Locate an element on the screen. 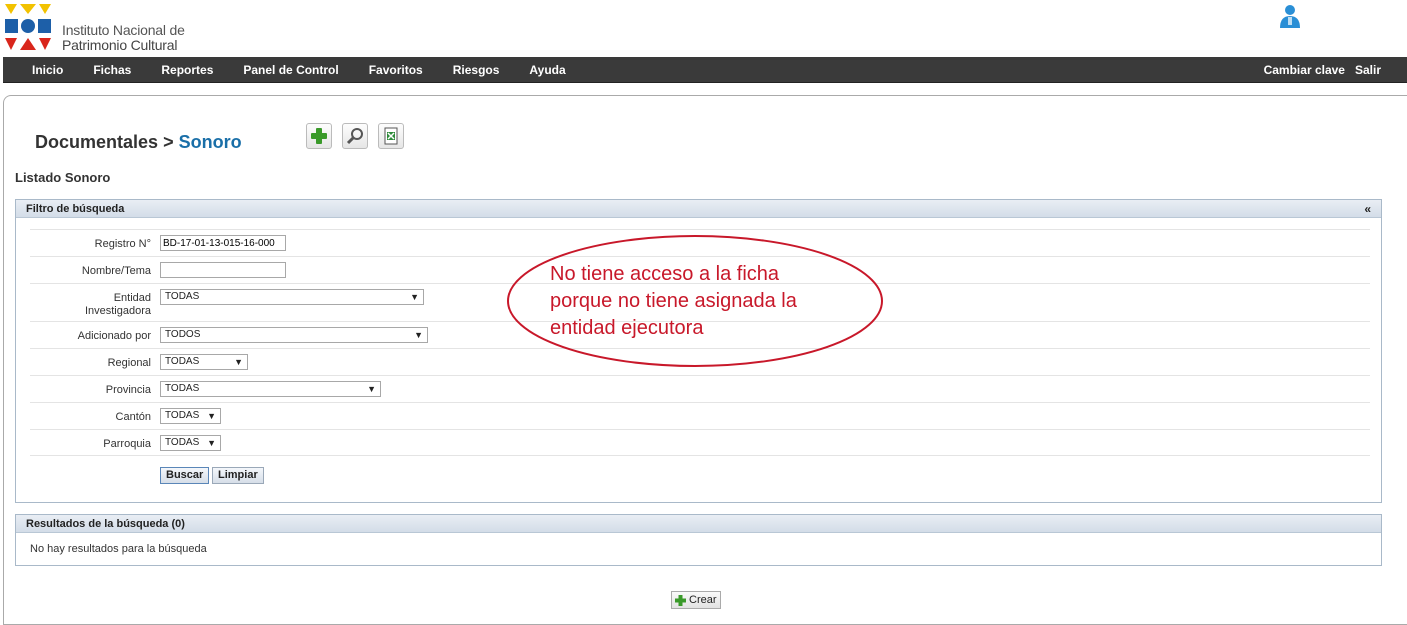 This screenshot has width=1407, height=625. label-entidad: Entidad Investigadora is located at coordinates (118, 305).